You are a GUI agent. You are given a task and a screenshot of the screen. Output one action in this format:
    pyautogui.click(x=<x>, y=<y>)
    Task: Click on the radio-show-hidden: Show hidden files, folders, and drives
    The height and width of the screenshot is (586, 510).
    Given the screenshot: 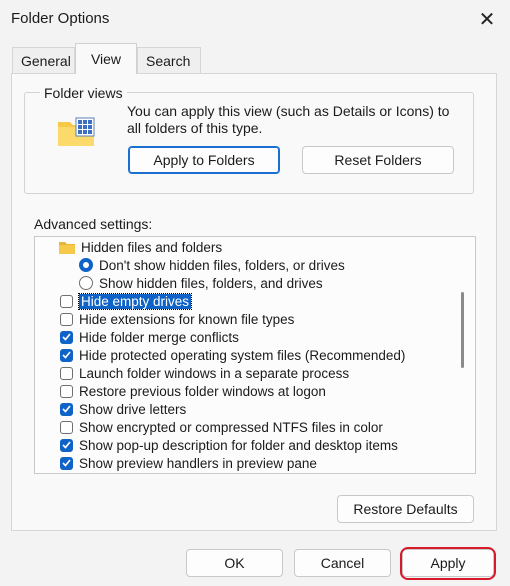 What is the action you would take?
    pyautogui.click(x=201, y=283)
    